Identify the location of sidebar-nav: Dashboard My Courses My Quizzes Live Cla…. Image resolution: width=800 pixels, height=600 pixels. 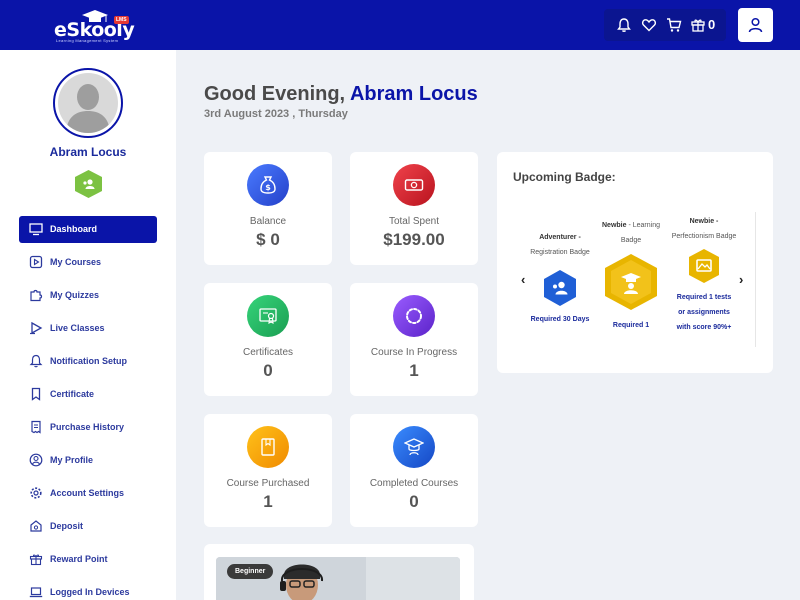
(88, 408).